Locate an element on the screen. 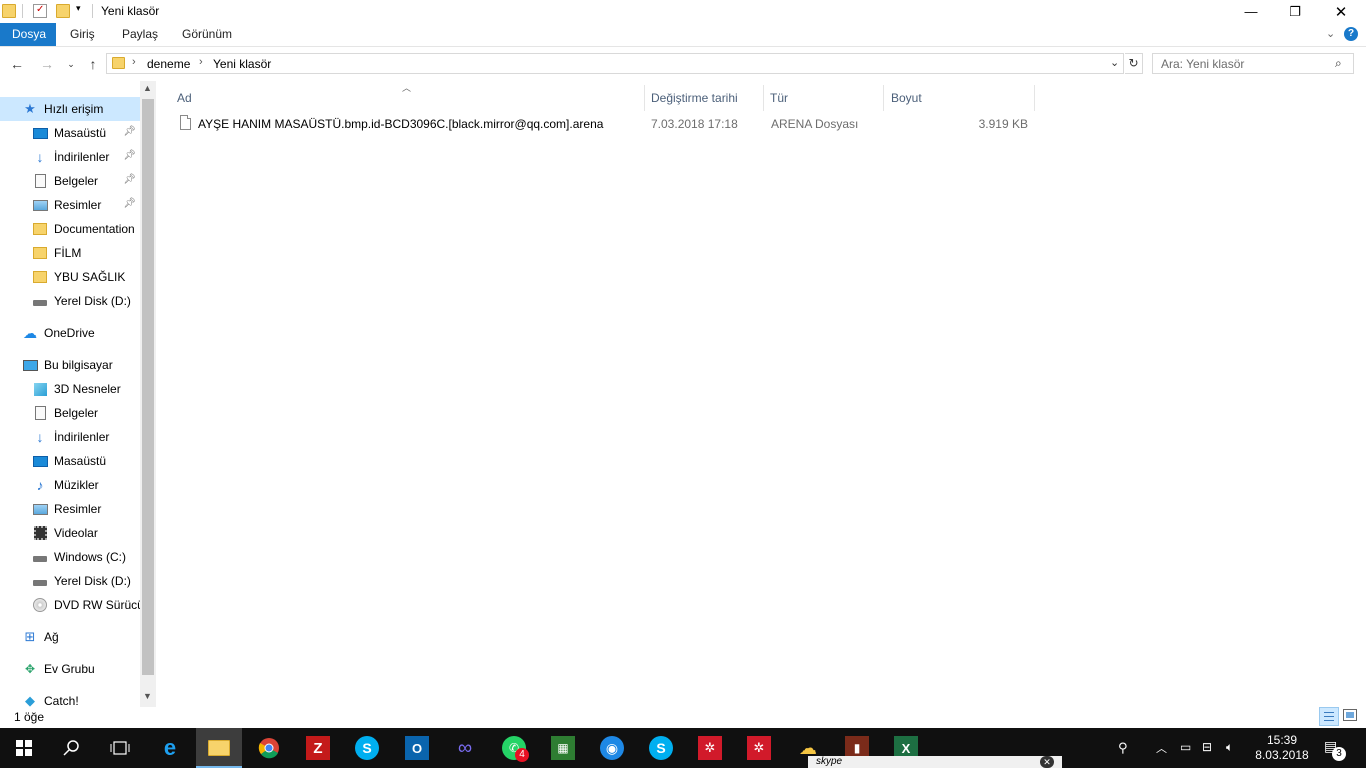 Image resolution: width=1366 pixels, height=768 pixels. homegroup-icon: ✥ is located at coordinates (30, 669).